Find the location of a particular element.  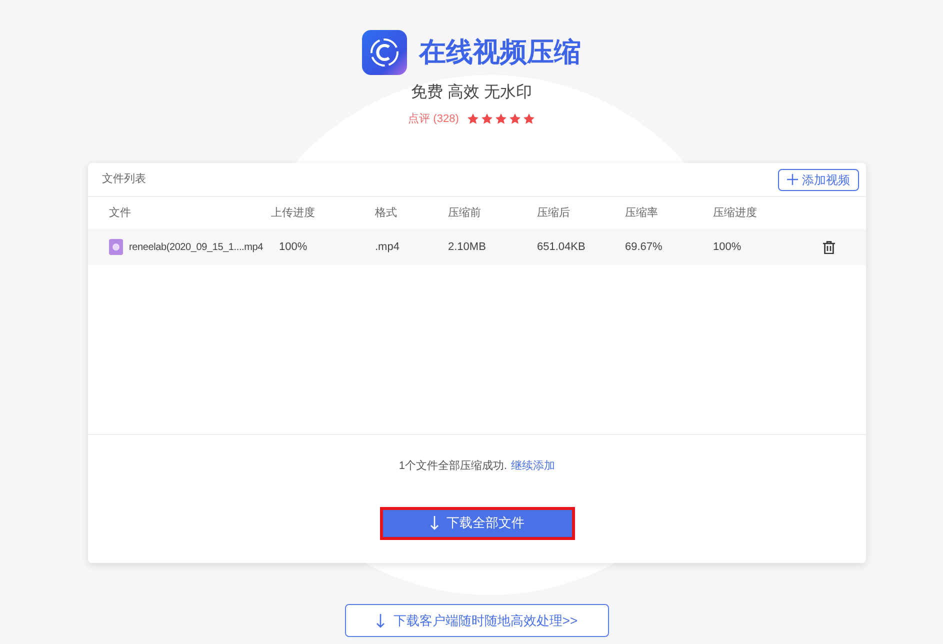

column-header: 压缩进度 is located at coordinates (735, 213).